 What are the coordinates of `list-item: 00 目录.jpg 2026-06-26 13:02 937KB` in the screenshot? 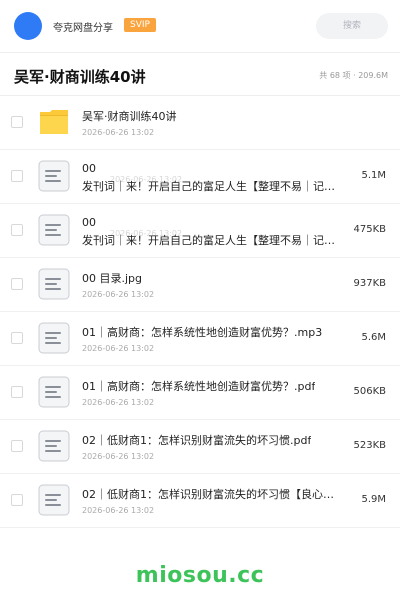 It's located at (200, 285).